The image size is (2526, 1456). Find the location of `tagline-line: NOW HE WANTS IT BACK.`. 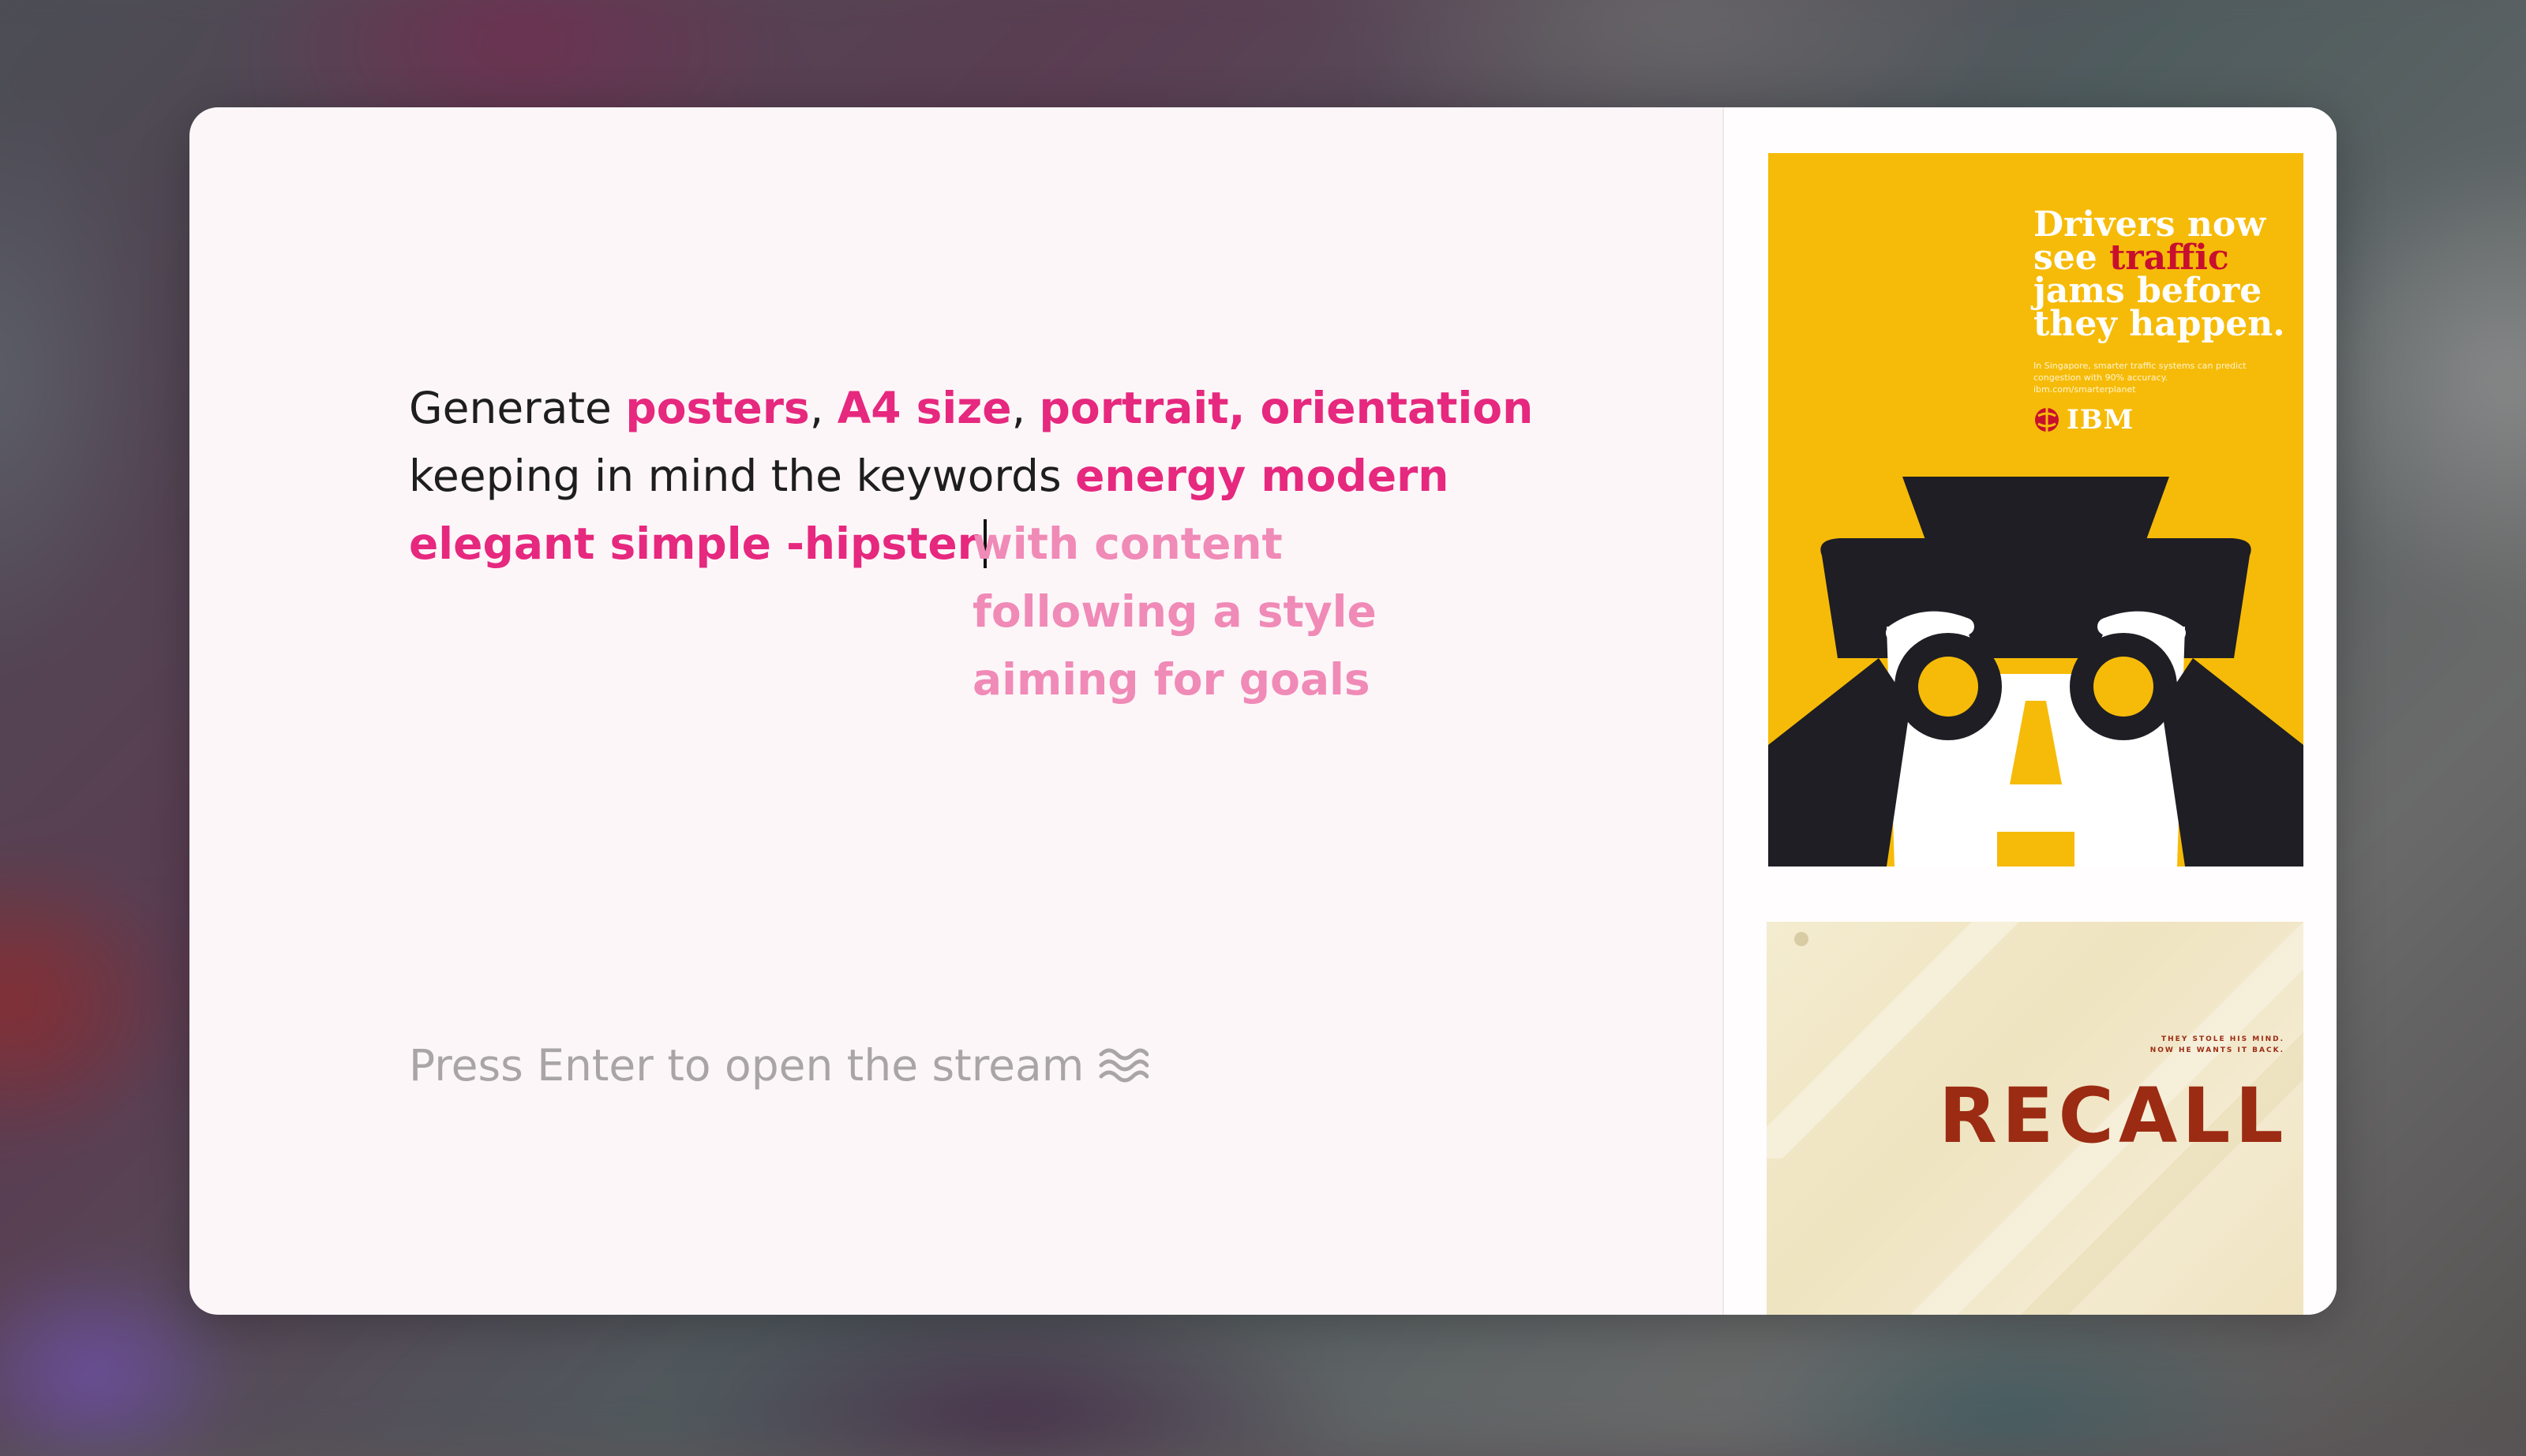

tagline-line: NOW HE WANTS IT BACK. is located at coordinates (2216, 1050).